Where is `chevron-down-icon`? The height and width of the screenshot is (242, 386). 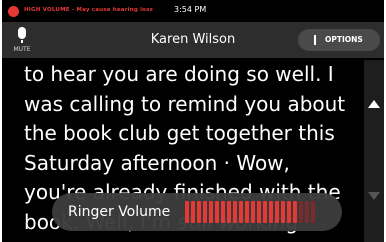 chevron-down-icon is located at coordinates (374, 196).